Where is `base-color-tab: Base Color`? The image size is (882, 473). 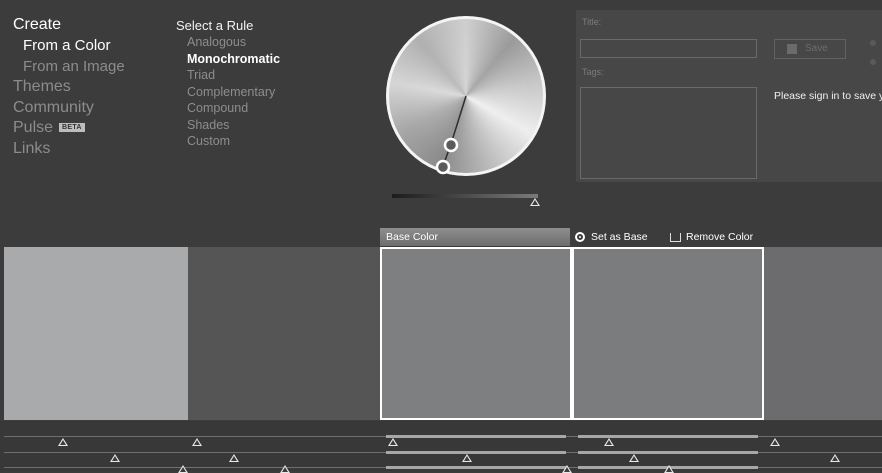 base-color-tab: Base Color is located at coordinates (475, 237).